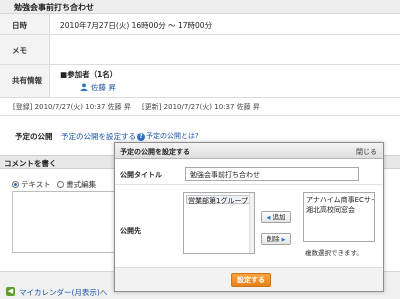  I want to click on remove-target-button: 削除 ▶, so click(276, 239).